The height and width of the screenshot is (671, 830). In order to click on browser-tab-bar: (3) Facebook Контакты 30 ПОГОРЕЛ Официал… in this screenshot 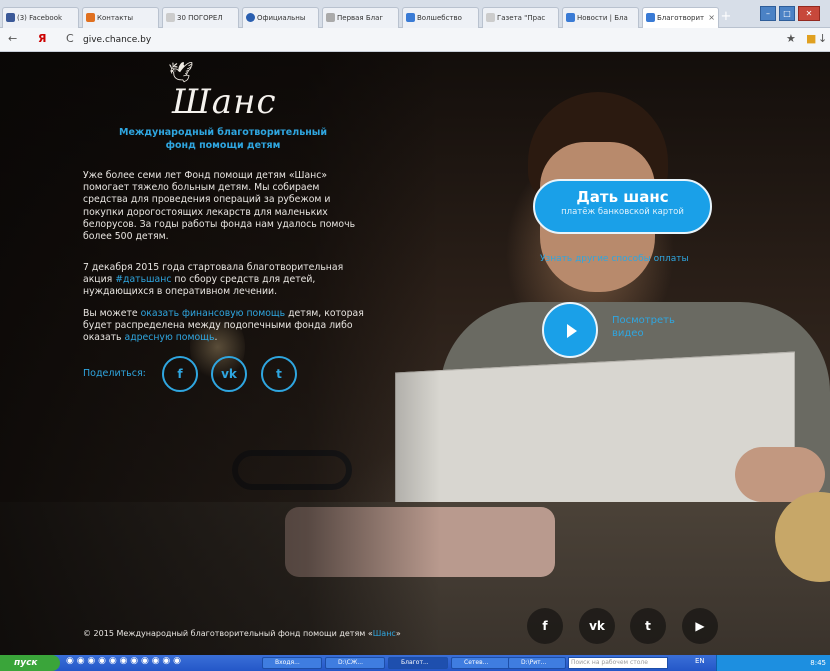, I will do `click(415, 14)`.